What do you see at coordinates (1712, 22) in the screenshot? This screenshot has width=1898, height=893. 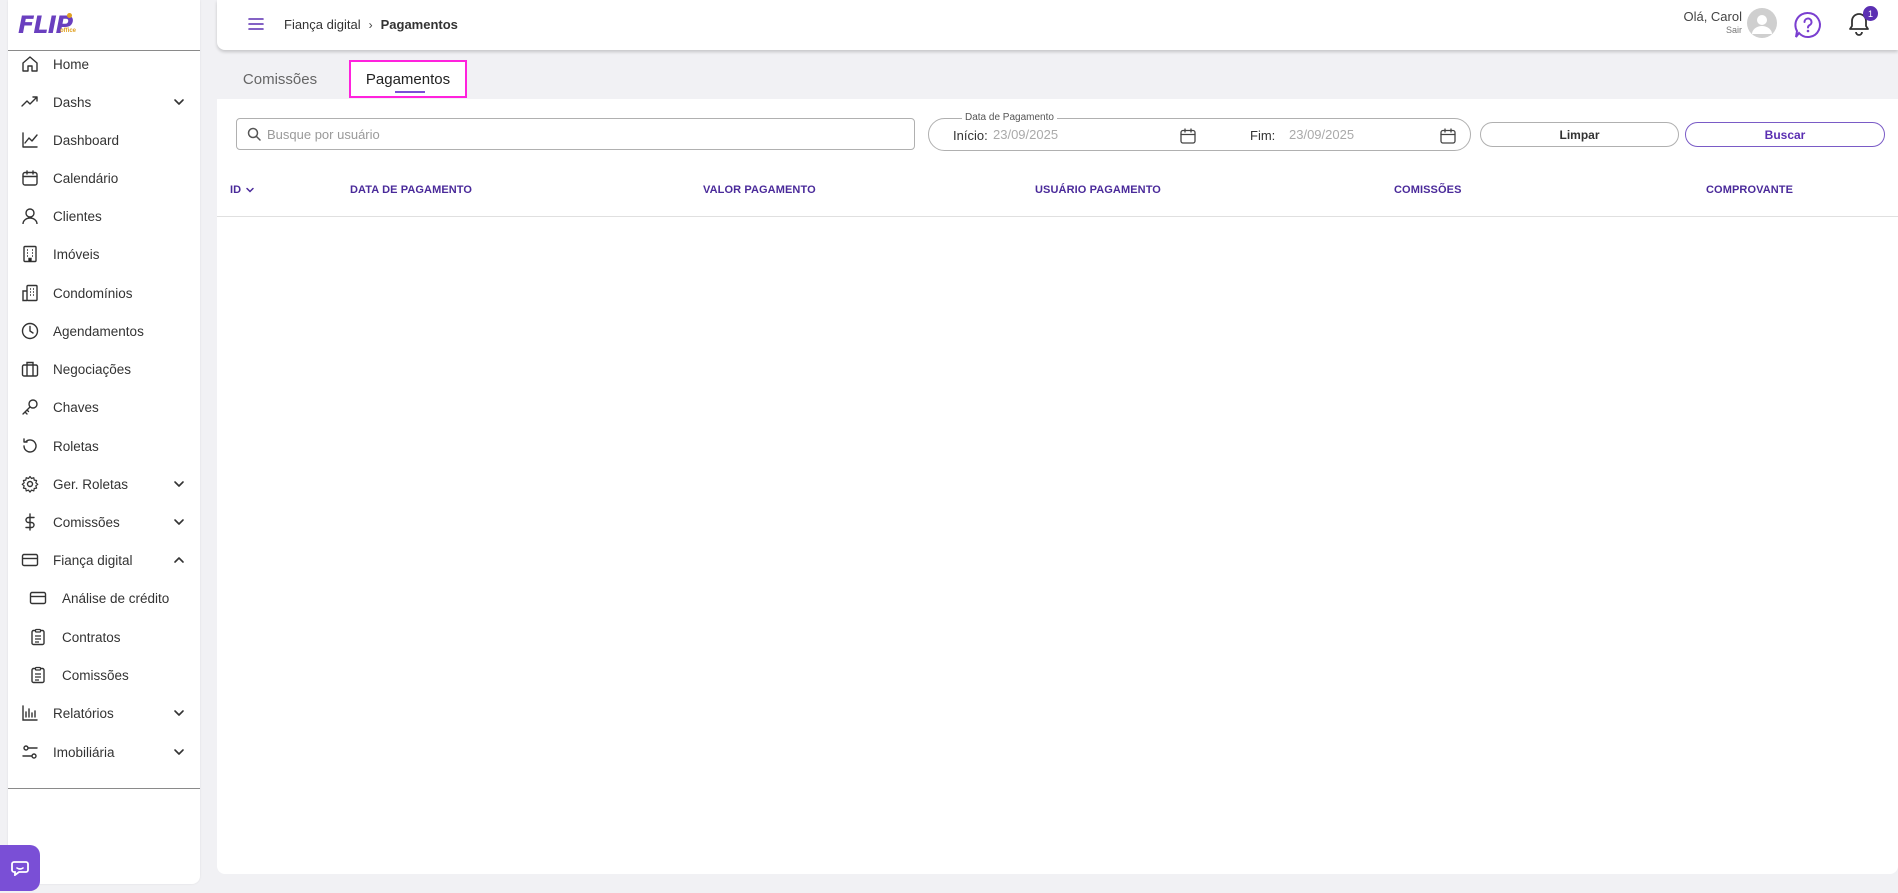 I see `user-greeting: Olá, Carol Sair` at bounding box center [1712, 22].